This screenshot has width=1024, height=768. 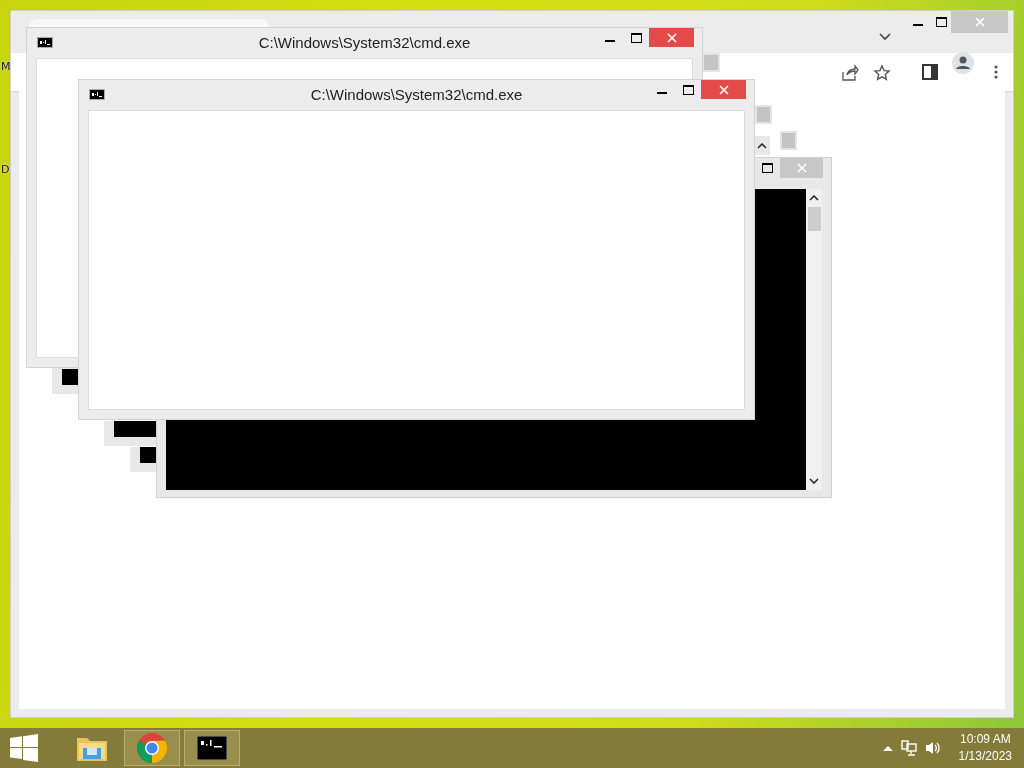 What do you see at coordinates (932, 748) in the screenshot?
I see `volume-icon` at bounding box center [932, 748].